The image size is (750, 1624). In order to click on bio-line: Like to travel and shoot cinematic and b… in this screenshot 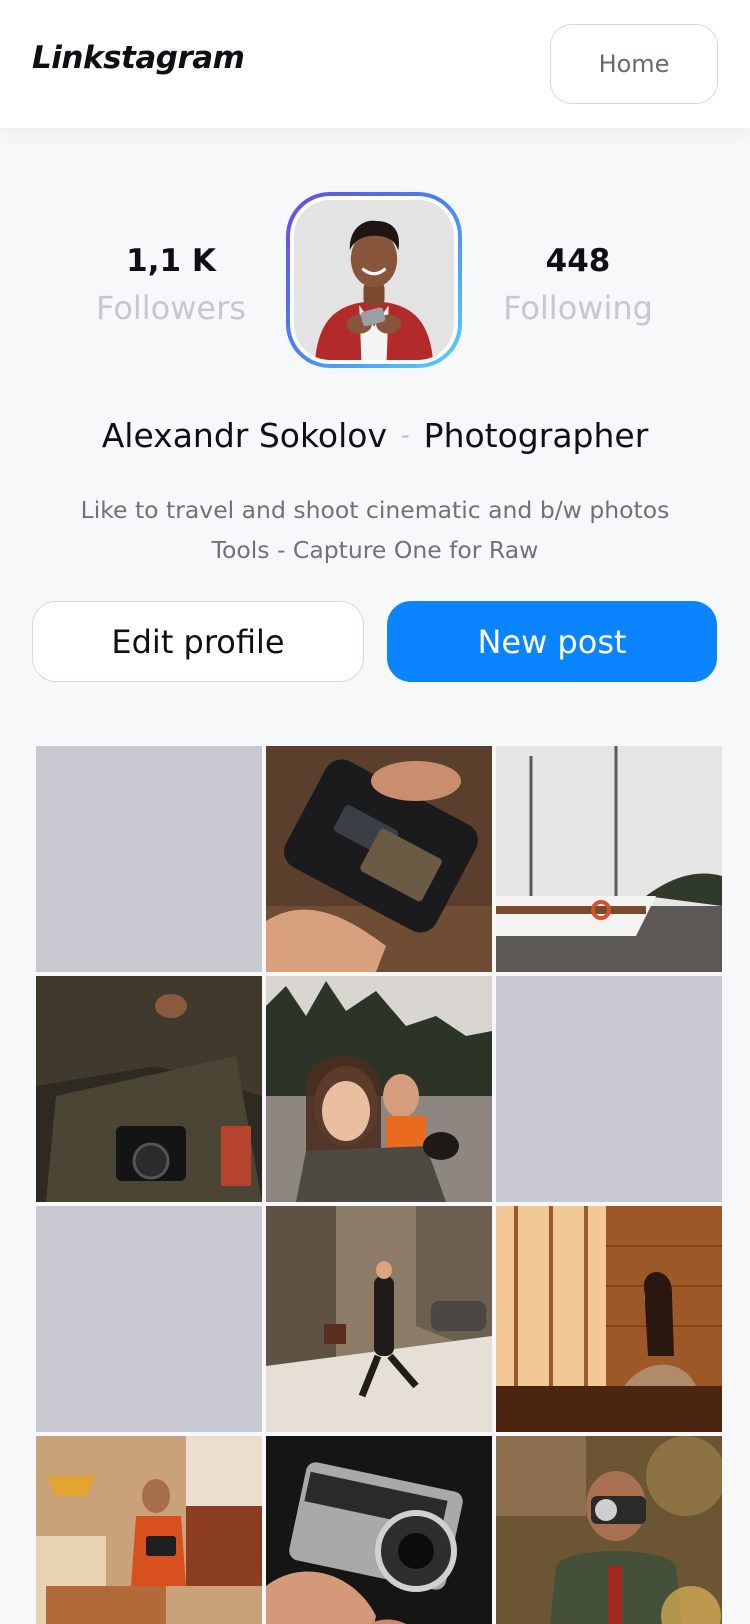, I will do `click(375, 510)`.